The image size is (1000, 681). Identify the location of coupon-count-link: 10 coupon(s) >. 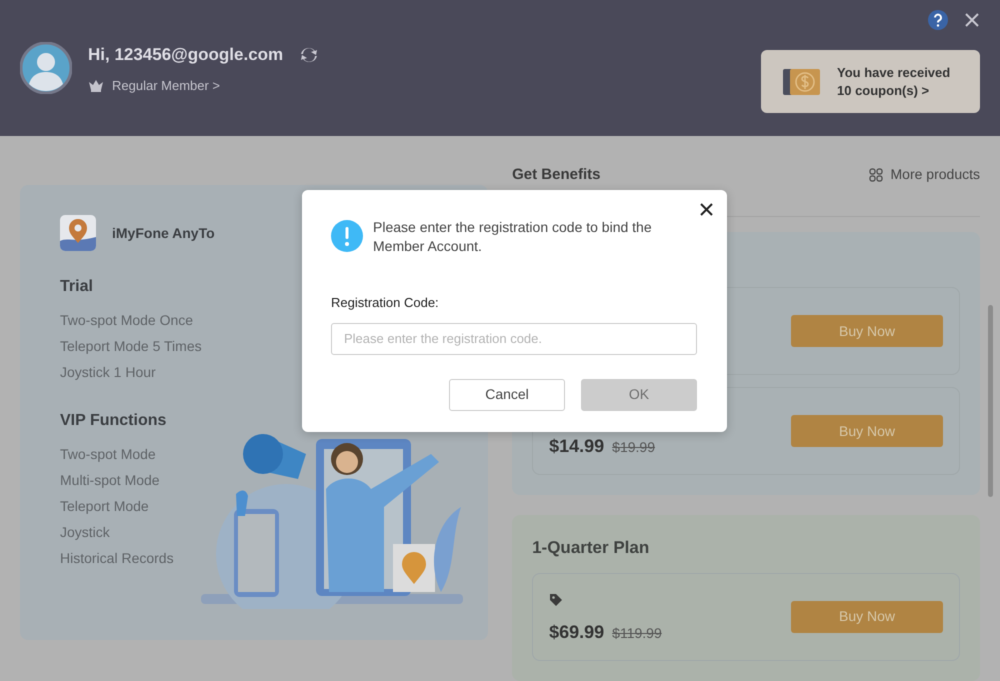
(893, 91).